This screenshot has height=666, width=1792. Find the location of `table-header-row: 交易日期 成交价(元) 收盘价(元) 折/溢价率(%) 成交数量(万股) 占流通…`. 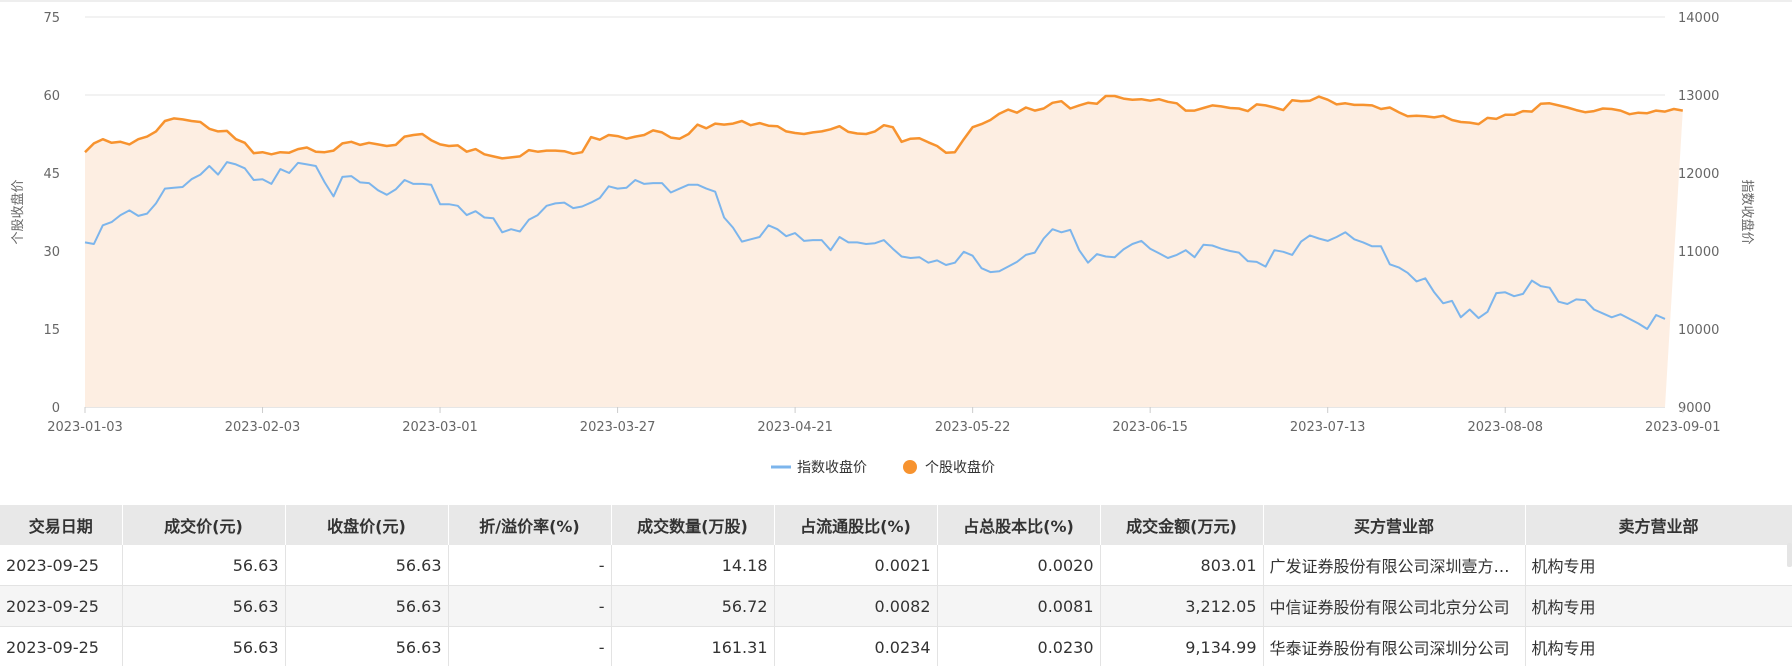

table-header-row: 交易日期 成交价(元) 收盘价(元) 折/溢价率(%) 成交数量(万股) 占流通… is located at coordinates (896, 525).